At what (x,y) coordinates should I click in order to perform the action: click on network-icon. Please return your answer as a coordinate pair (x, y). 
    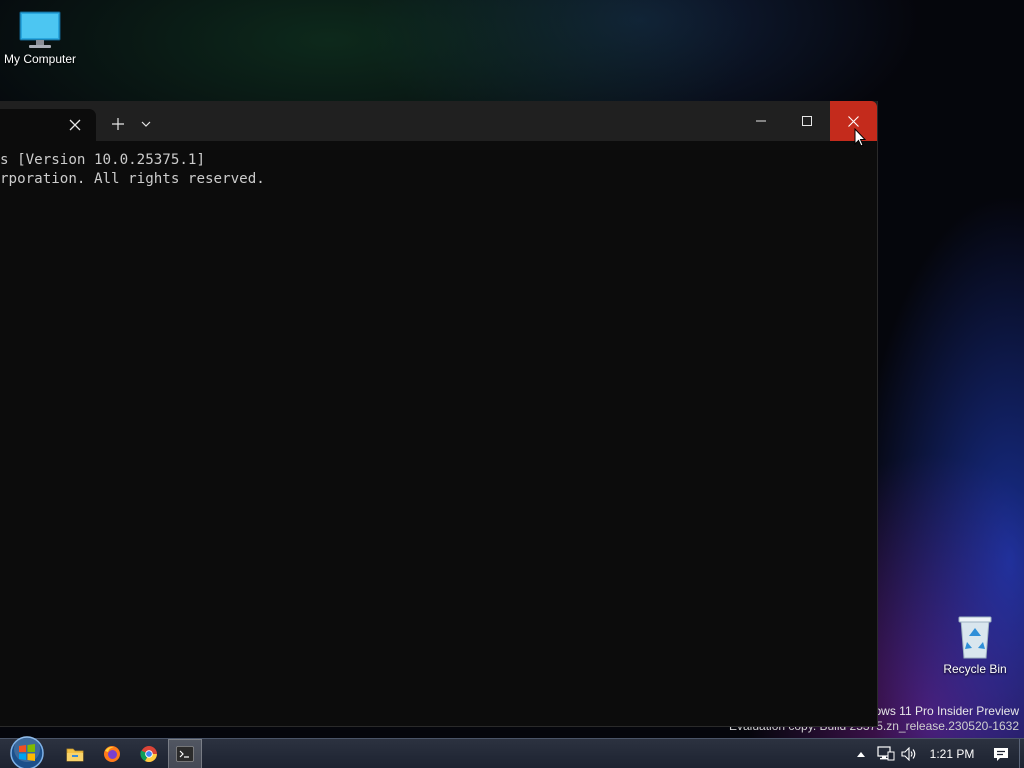
    Looking at the image, I should click on (886, 753).